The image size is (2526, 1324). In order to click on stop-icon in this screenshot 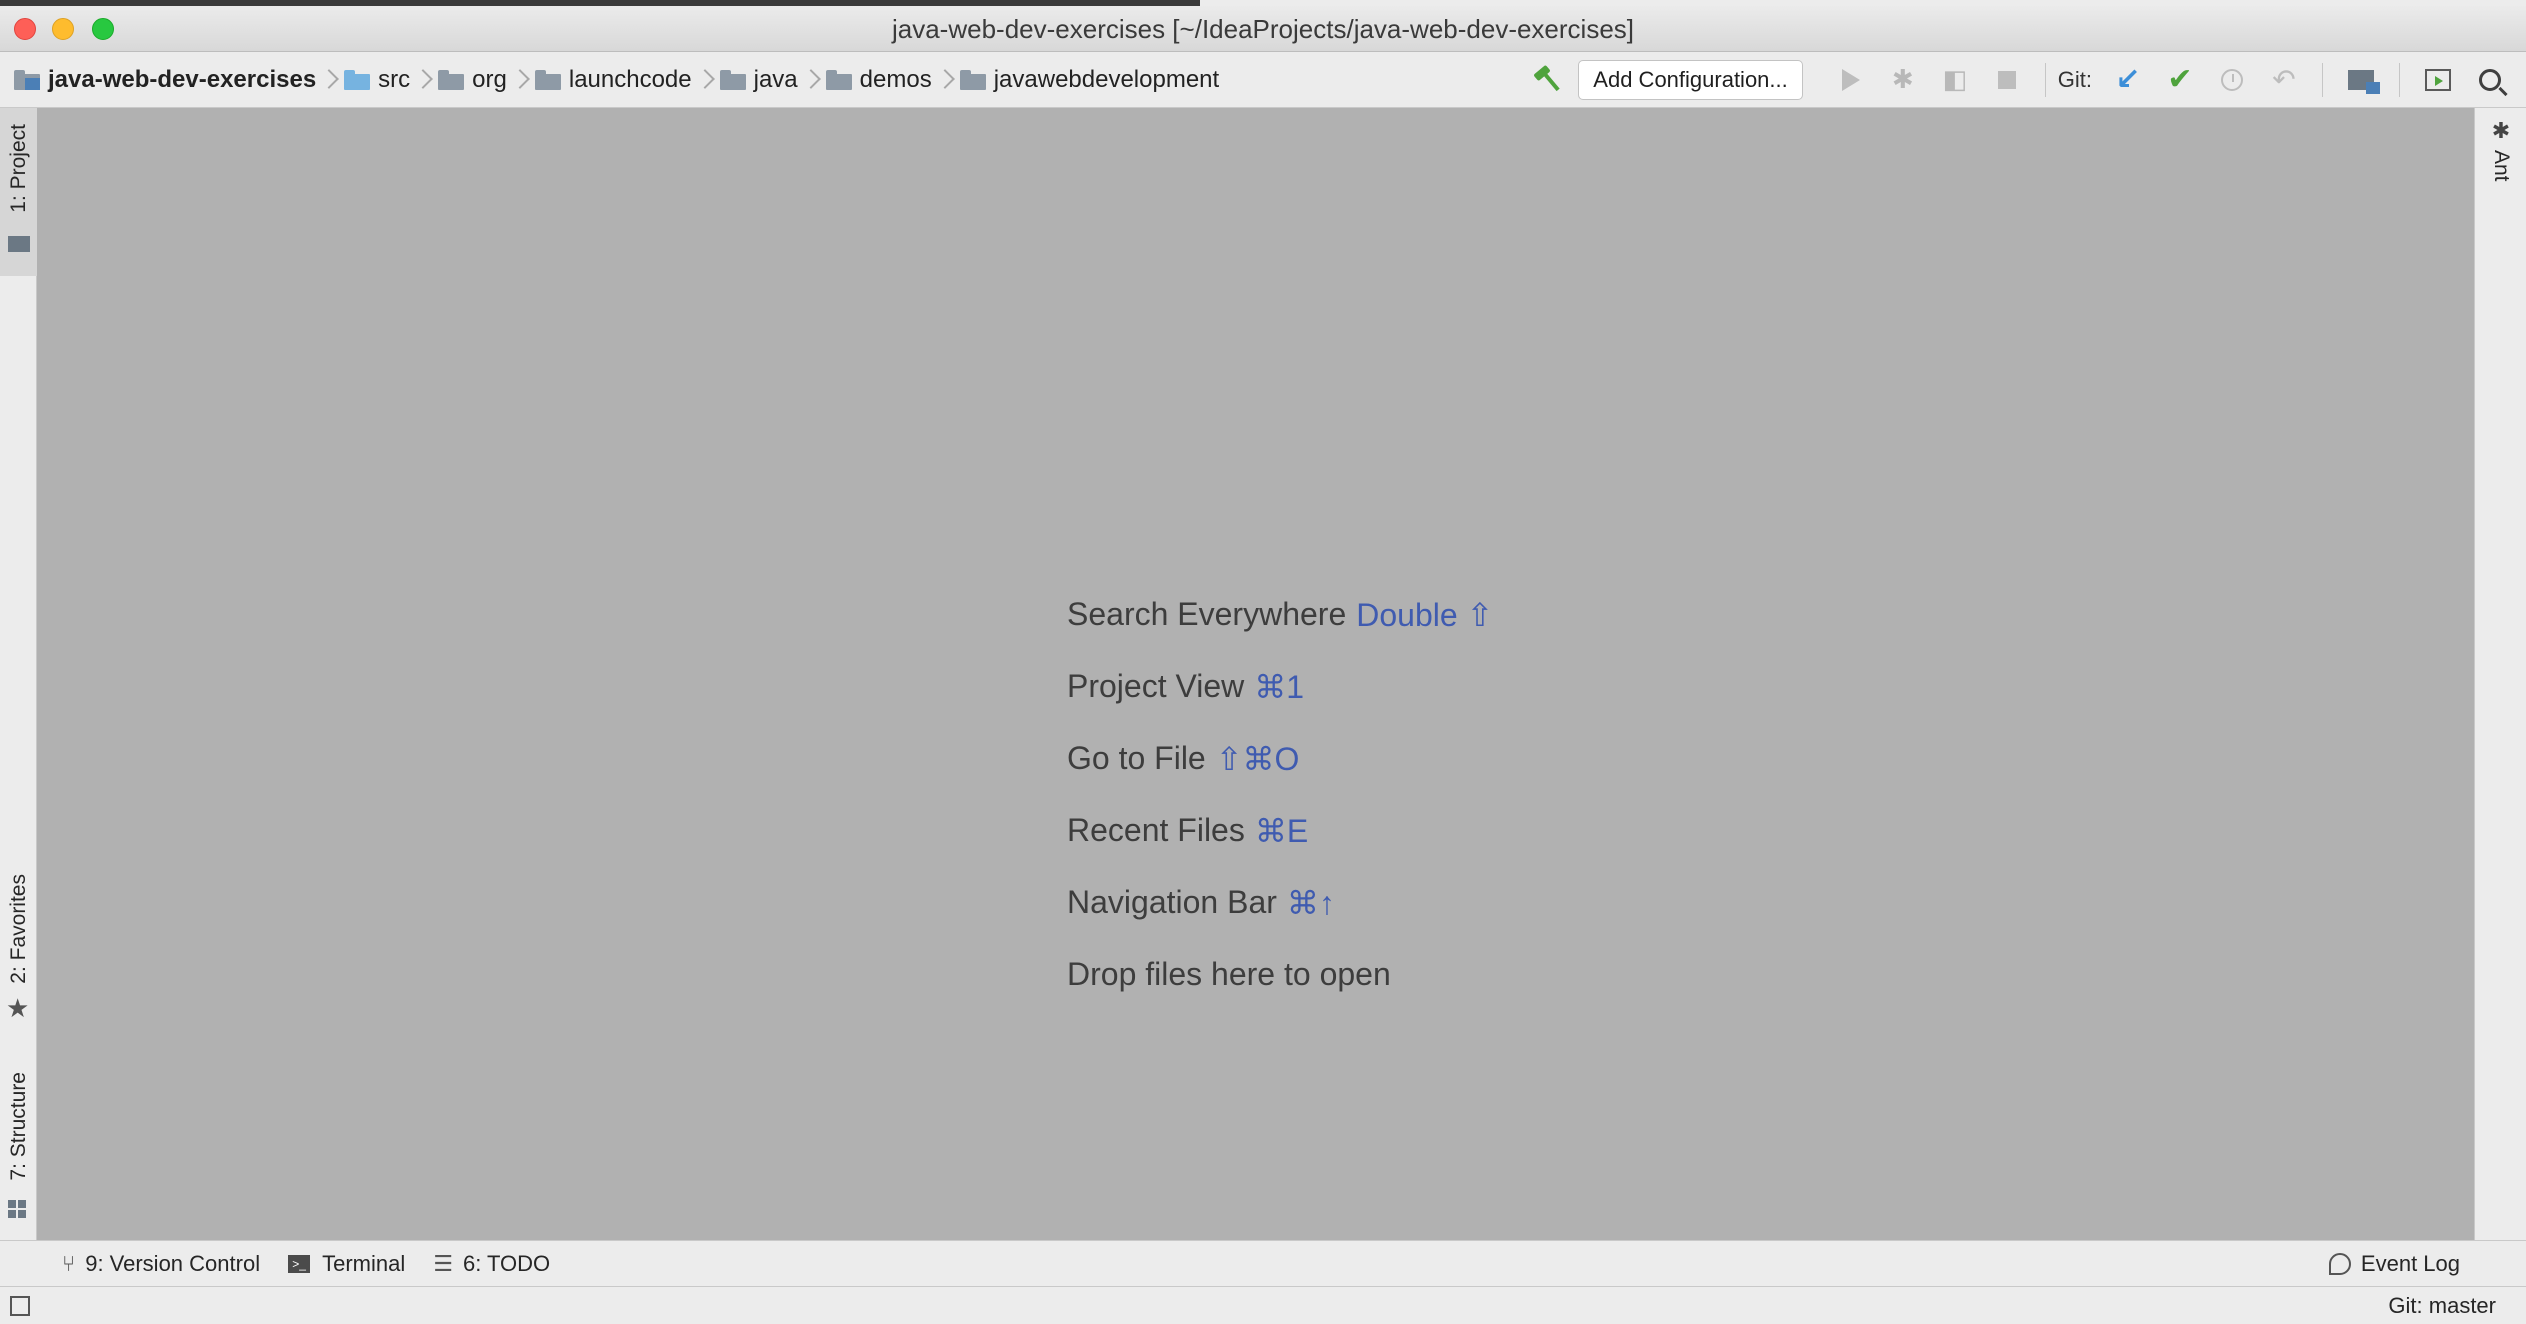, I will do `click(2007, 80)`.